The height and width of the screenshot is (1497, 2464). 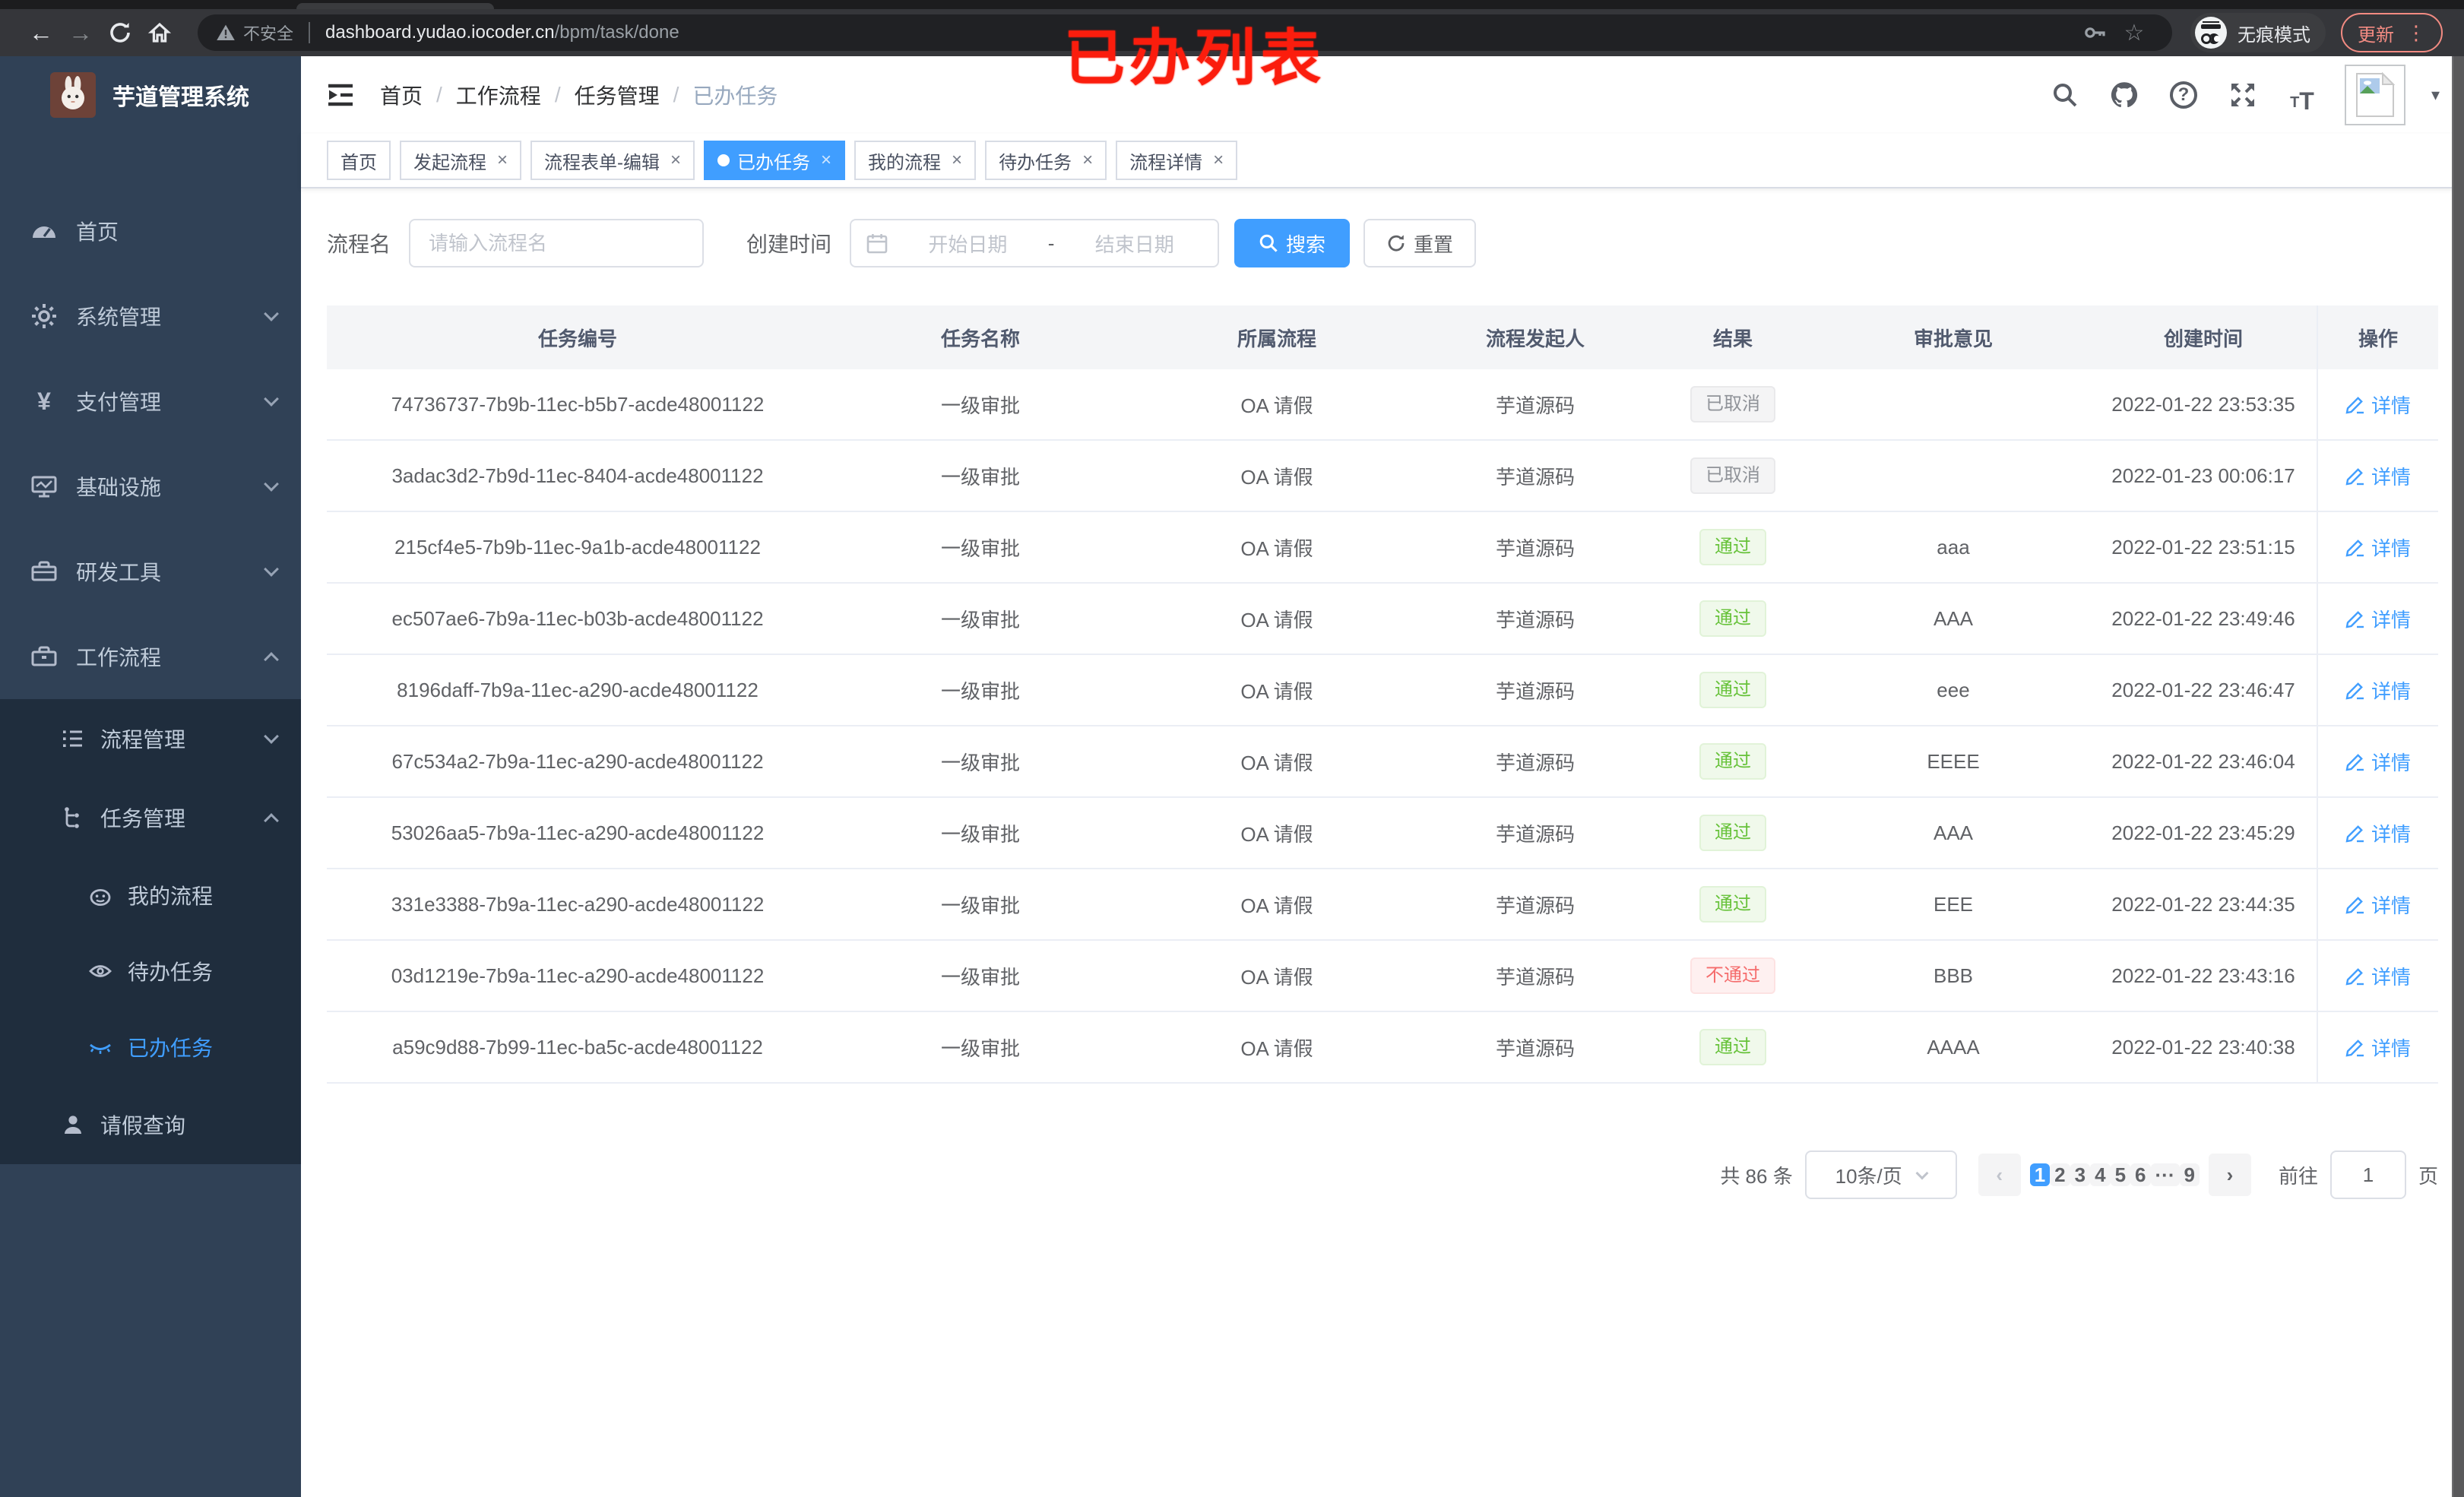 I want to click on browser-active-tab, so click(x=395, y=6).